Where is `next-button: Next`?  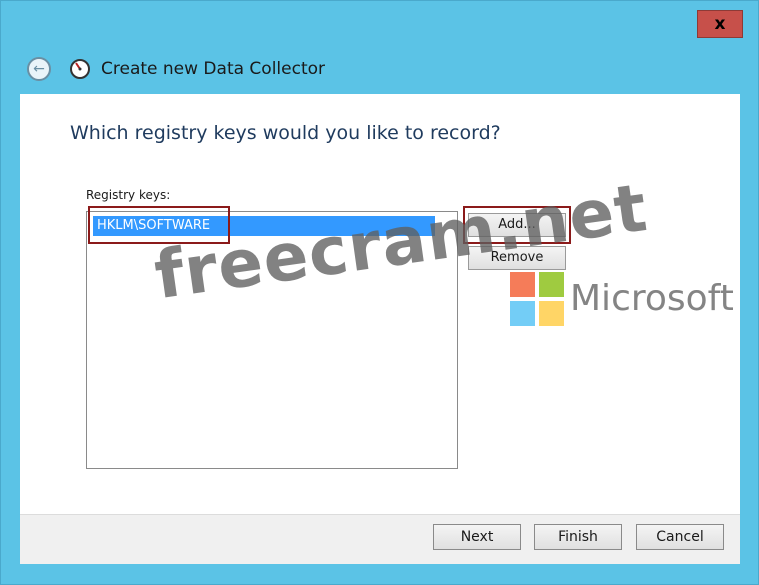 next-button: Next is located at coordinates (477, 537).